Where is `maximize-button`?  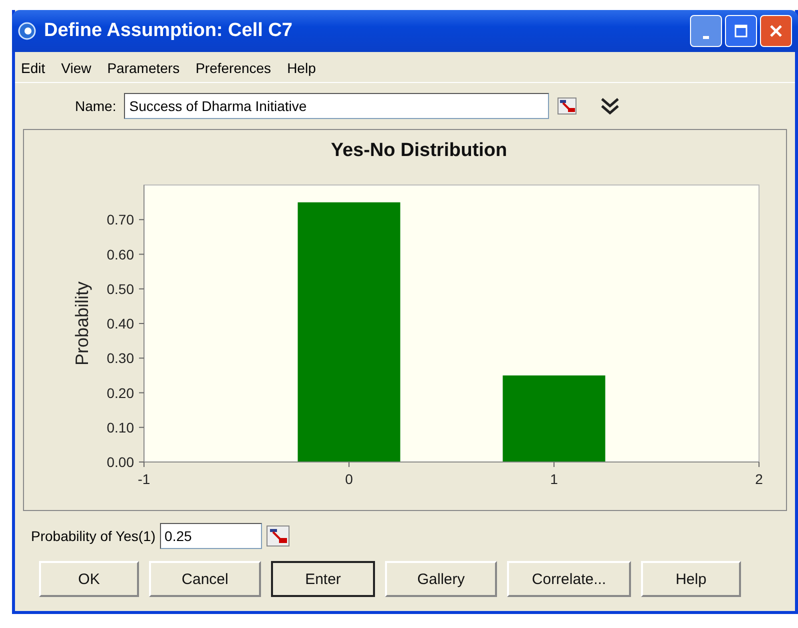 maximize-button is located at coordinates (741, 31).